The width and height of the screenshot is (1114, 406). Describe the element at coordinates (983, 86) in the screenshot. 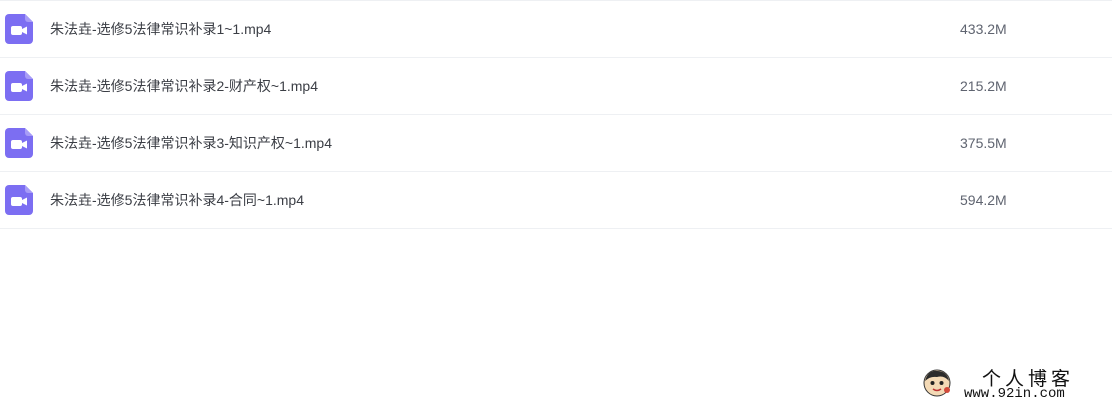

I see `file-size: 215.2M` at that location.